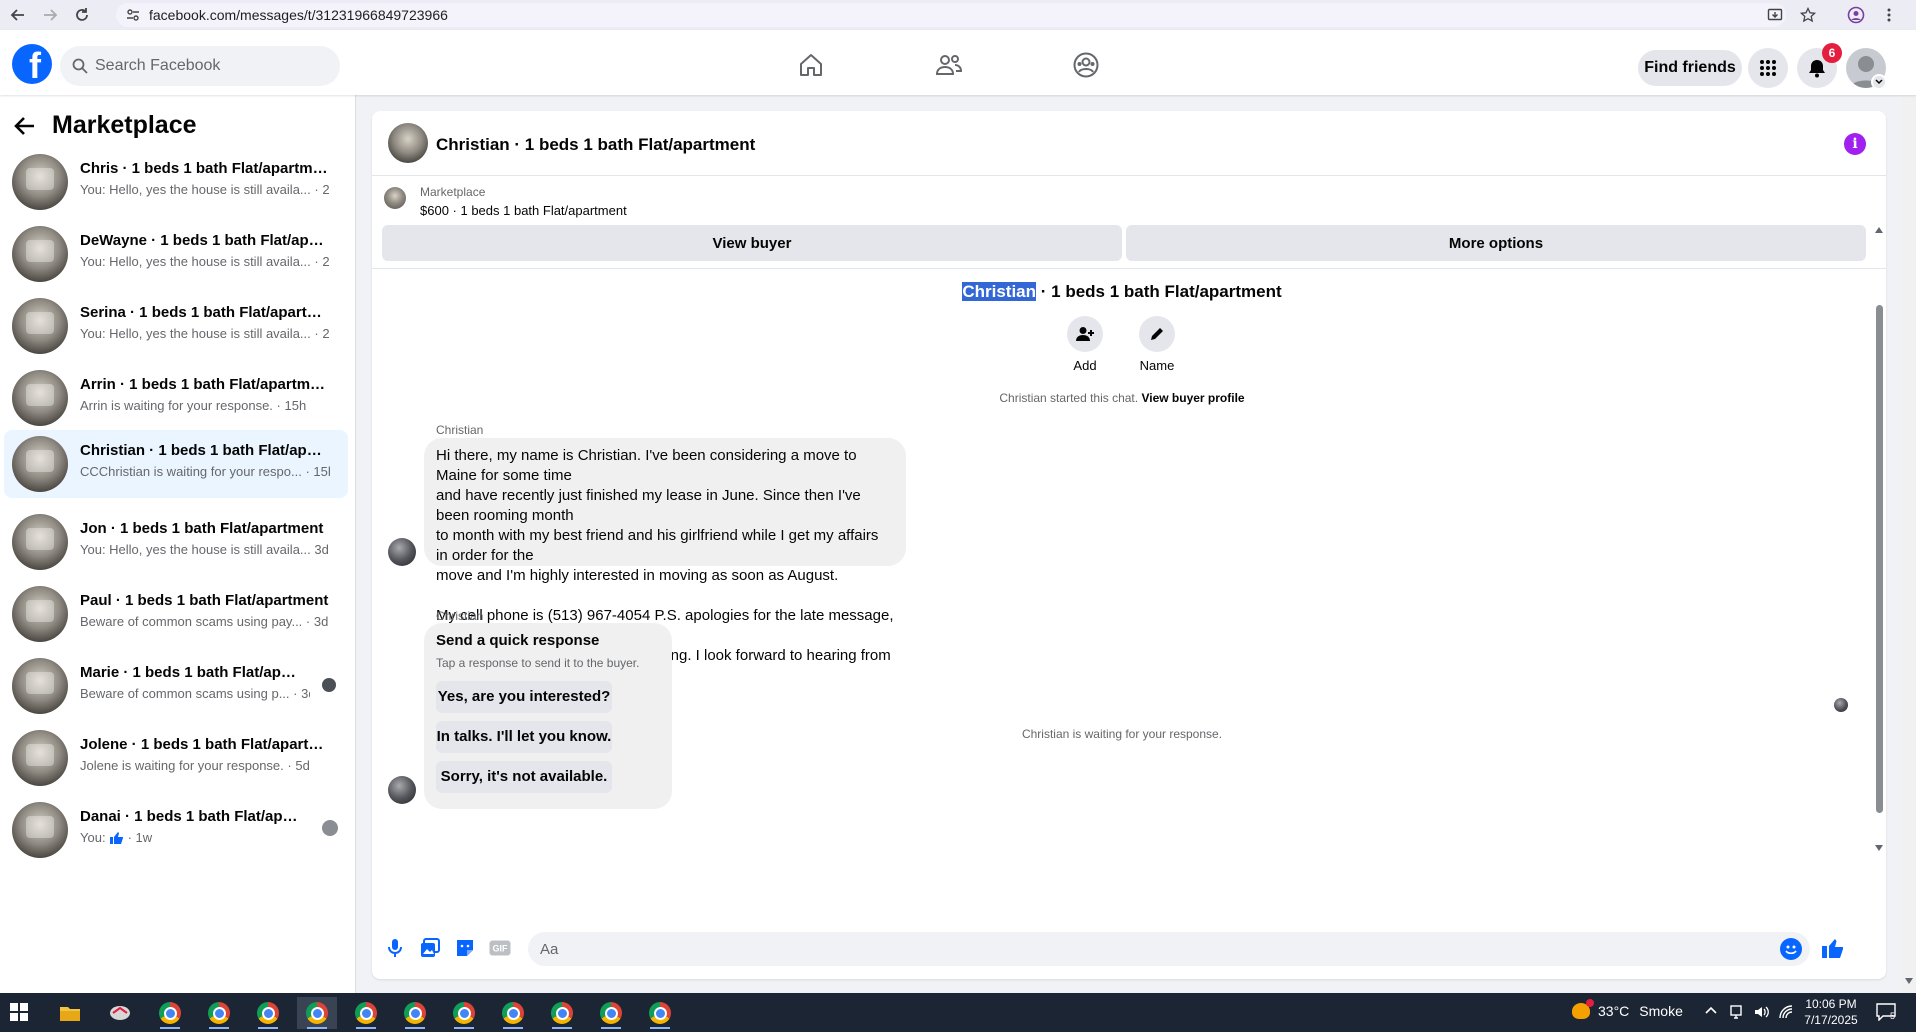  What do you see at coordinates (291, 405) in the screenshot?
I see `conversation-time: · 15h` at bounding box center [291, 405].